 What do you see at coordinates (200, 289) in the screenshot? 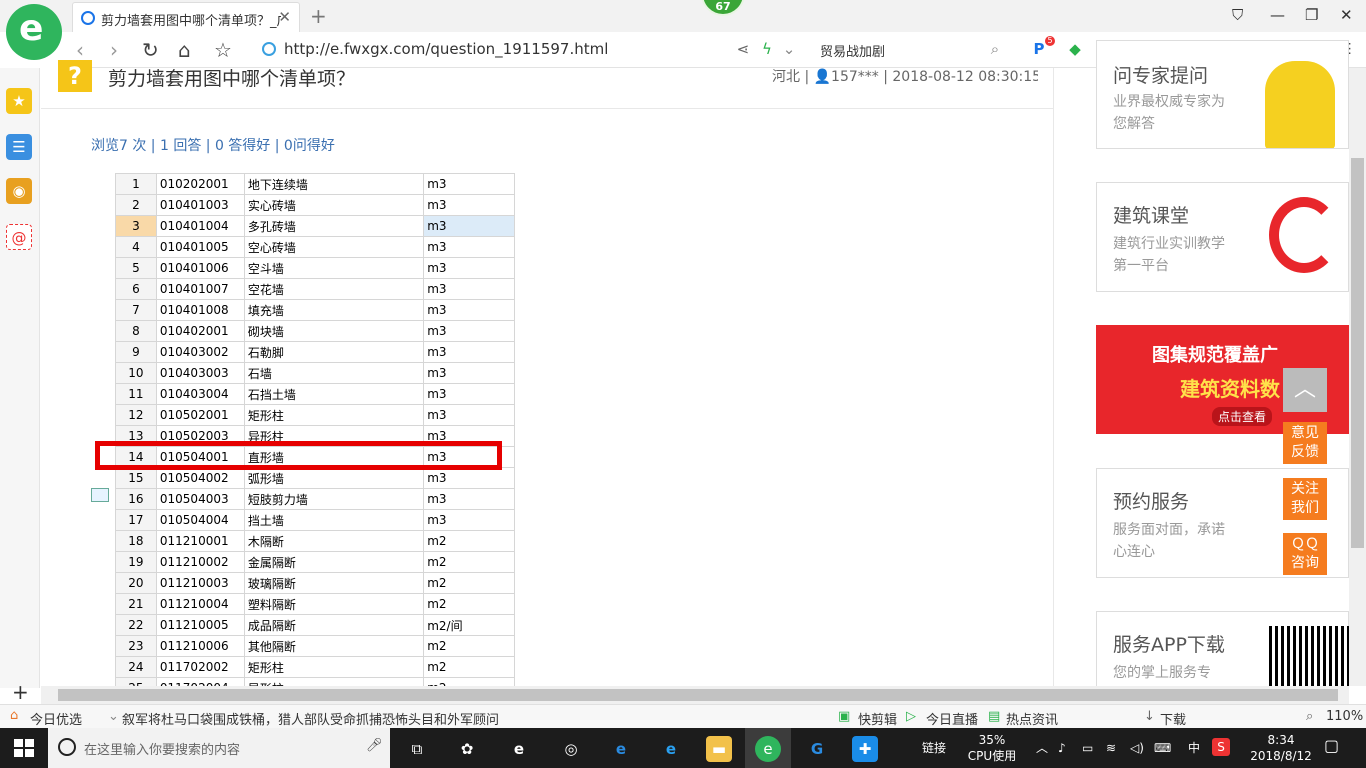
I see `item-code: 010401007` at bounding box center [200, 289].